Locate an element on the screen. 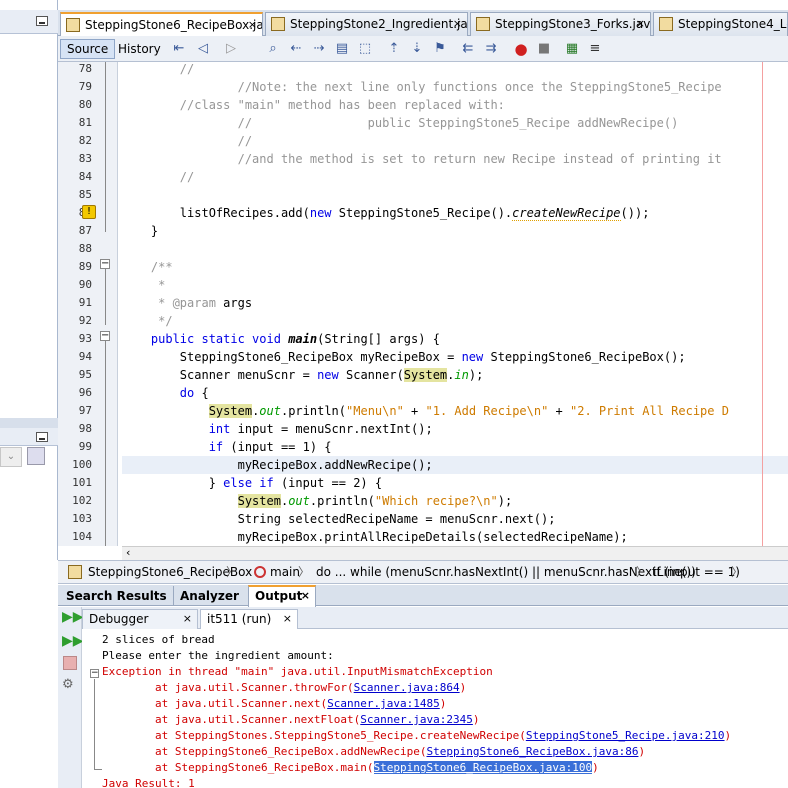  code-line: */ is located at coordinates (147, 321).